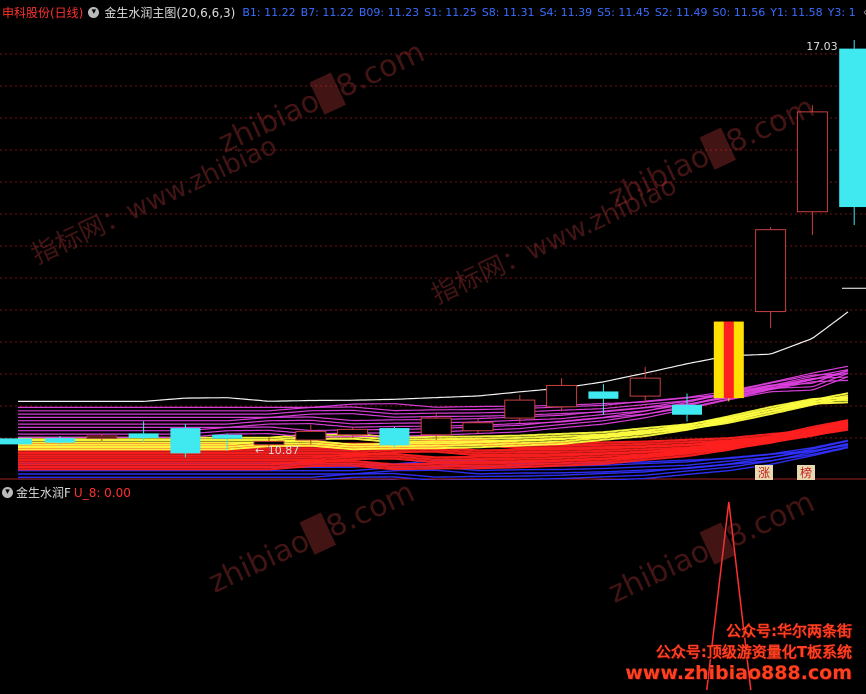 This screenshot has height=694, width=866. What do you see at coordinates (269, 12) in the screenshot?
I see `level-readout: B1: 11.22` at bounding box center [269, 12].